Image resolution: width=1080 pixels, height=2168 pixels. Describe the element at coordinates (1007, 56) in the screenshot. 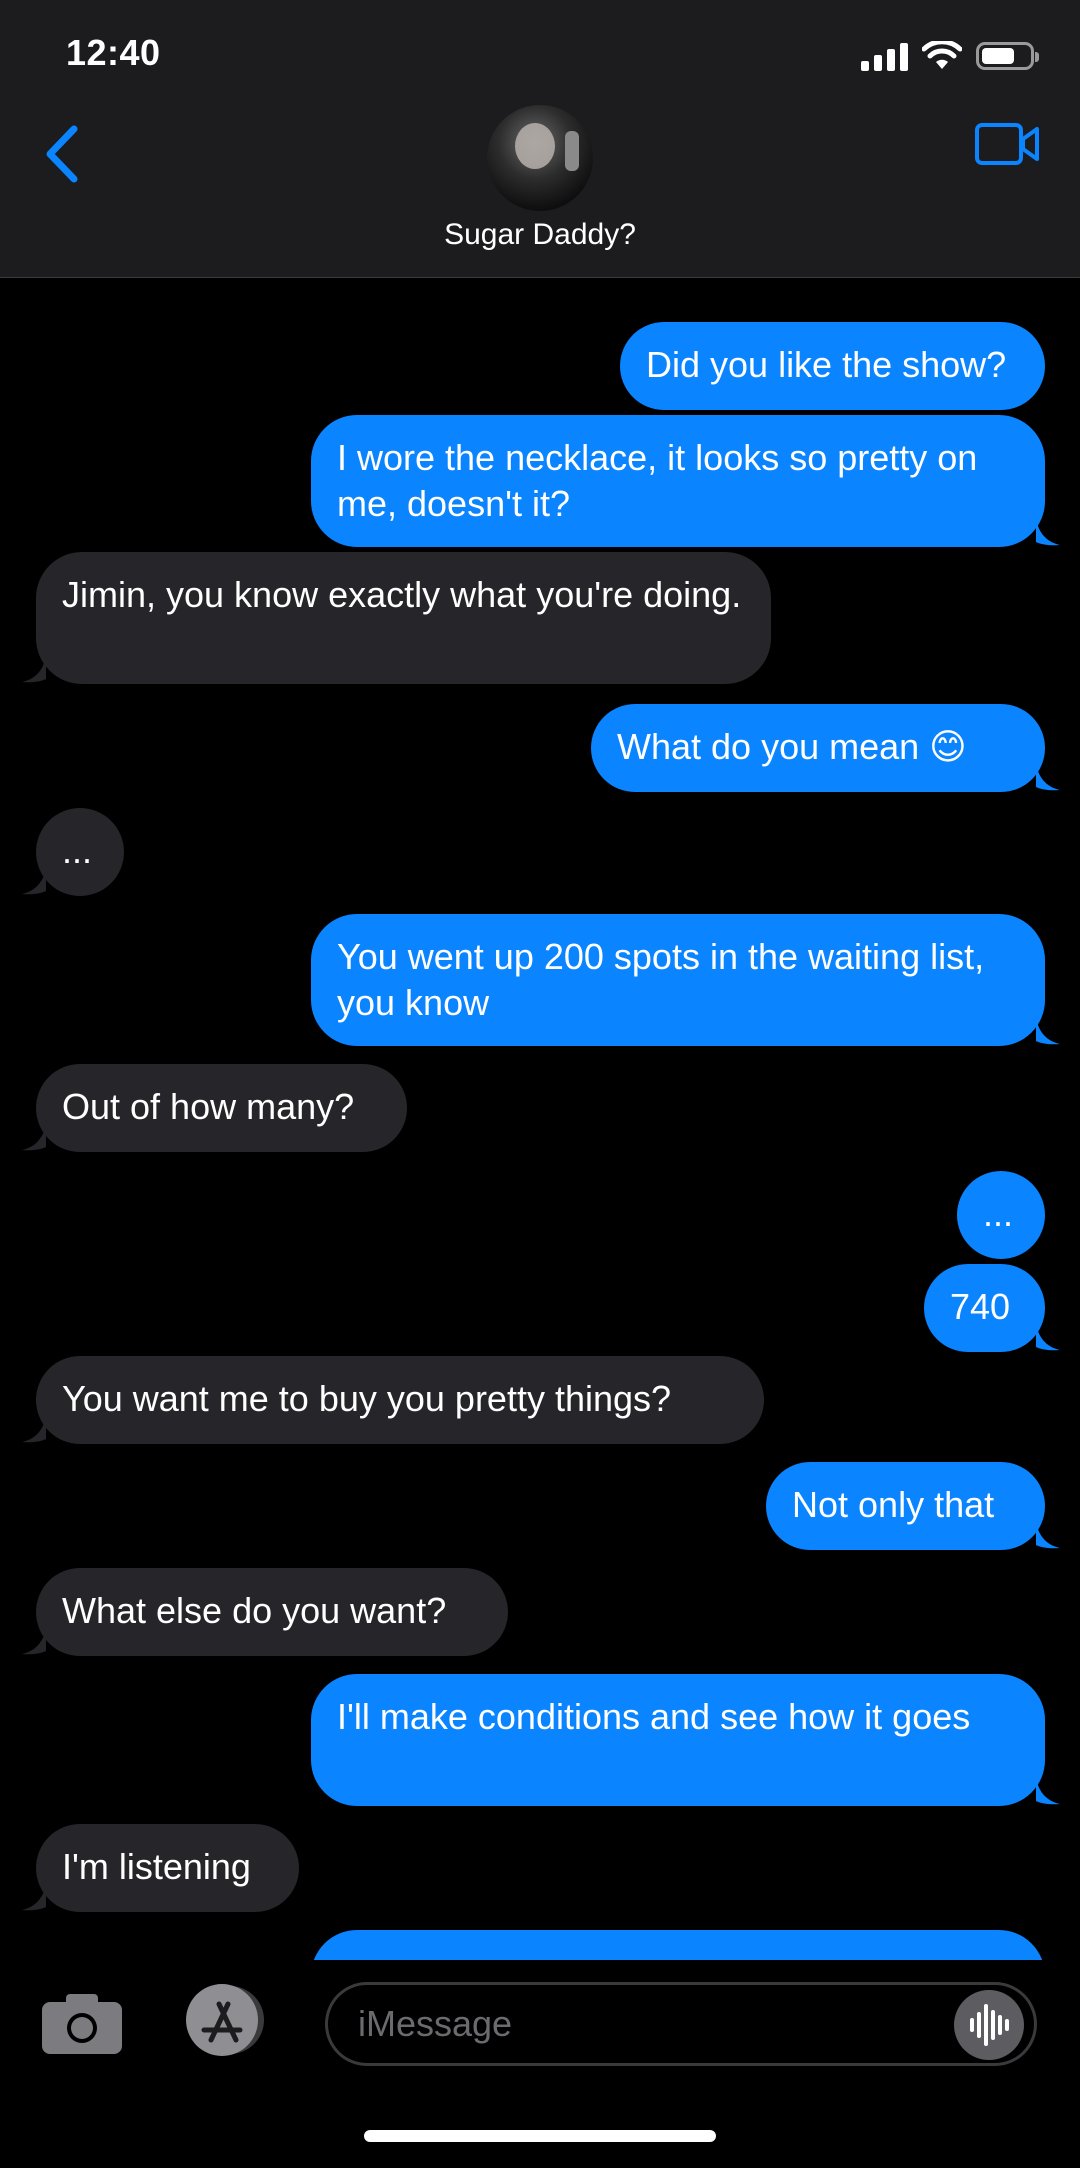

I see `battery-icon` at that location.